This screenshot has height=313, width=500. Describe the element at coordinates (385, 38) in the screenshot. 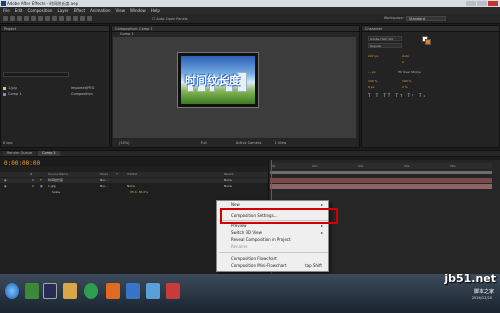

I see `font-family-select: Adobe Heiti Std` at that location.